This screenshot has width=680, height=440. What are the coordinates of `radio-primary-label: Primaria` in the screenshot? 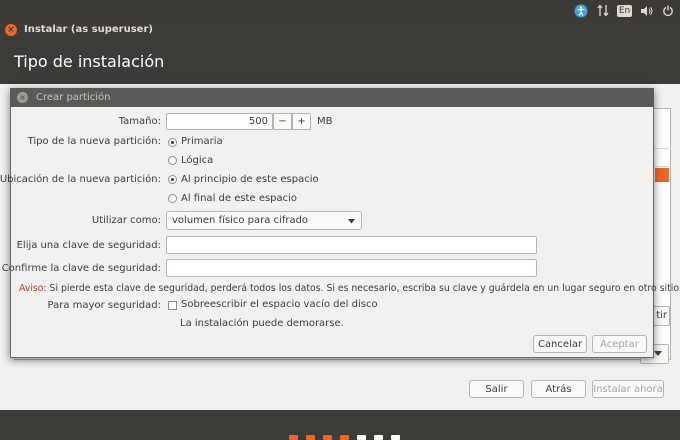 It's located at (202, 141).